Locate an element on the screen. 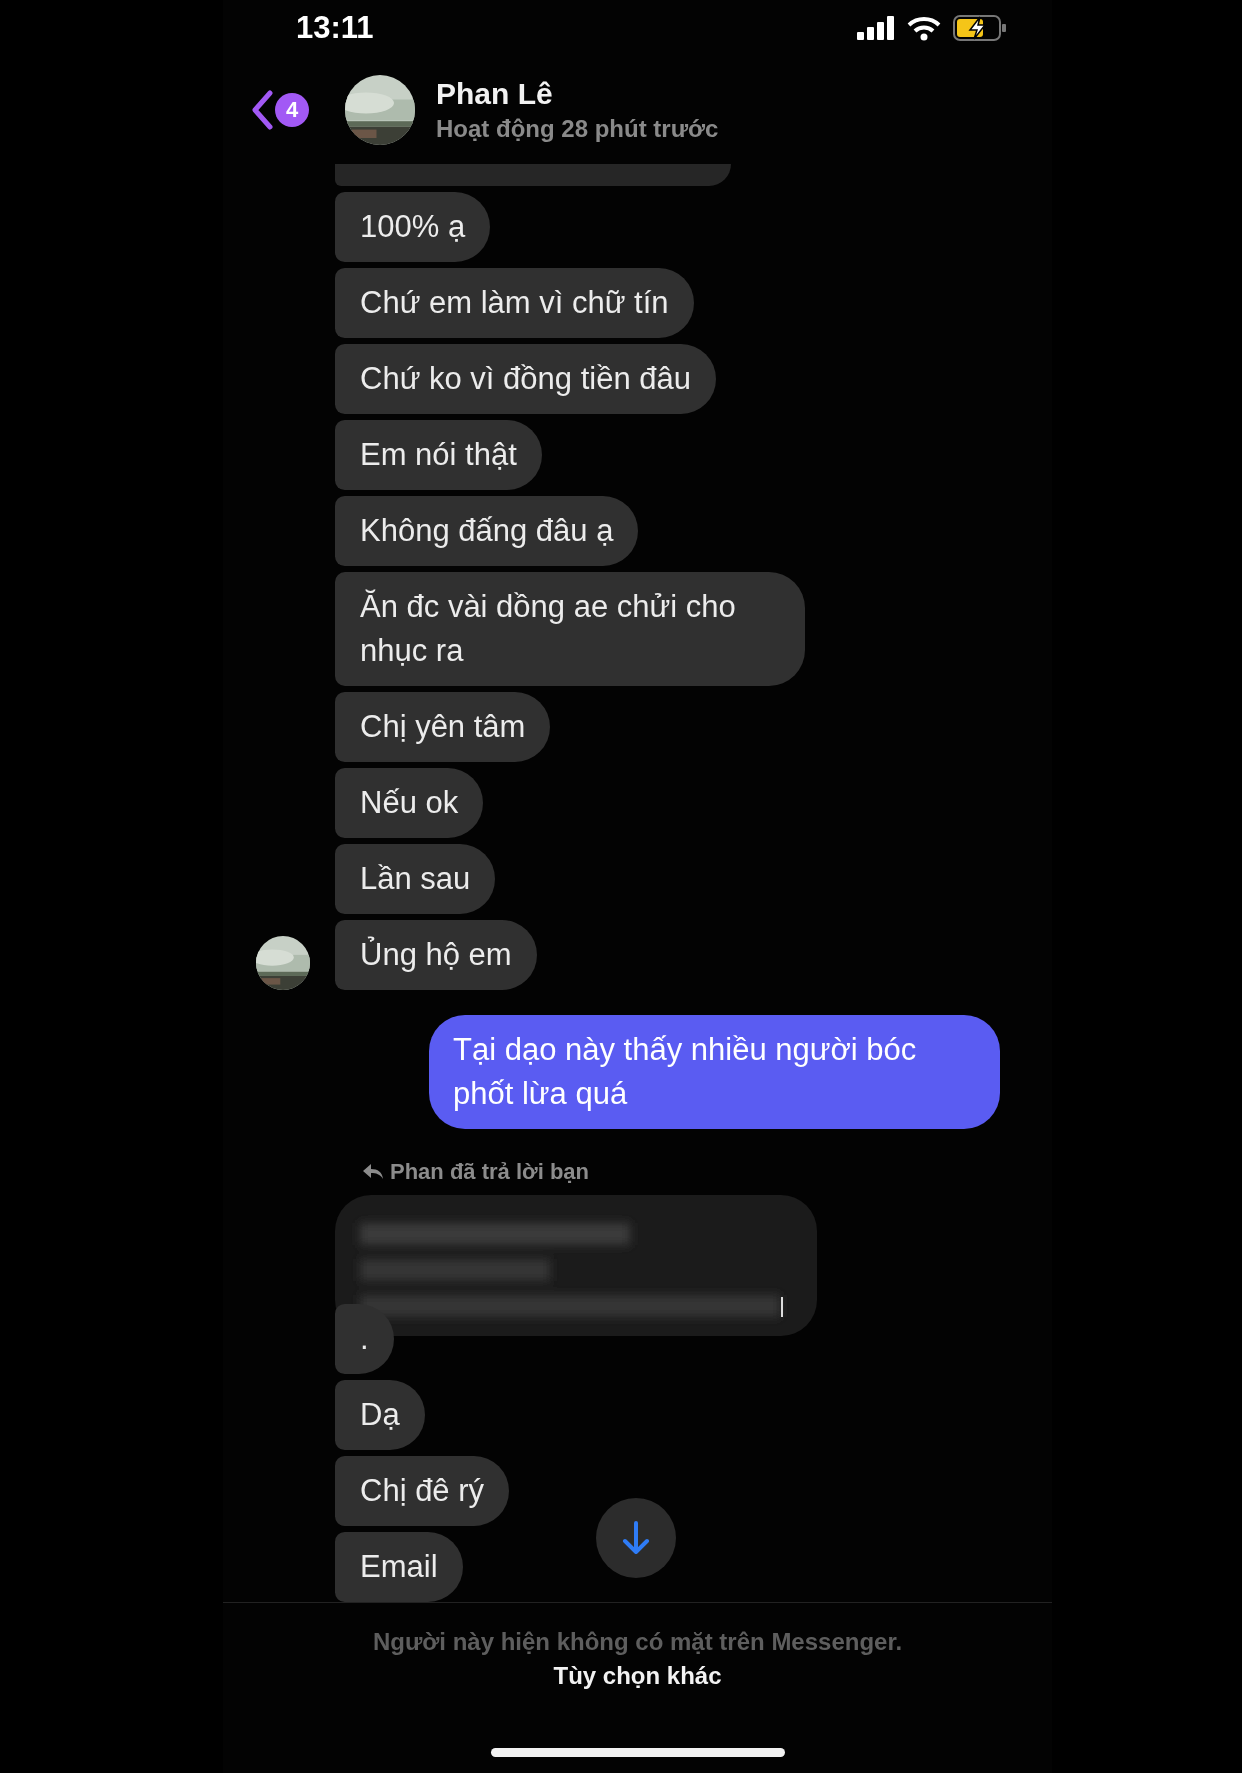 The height and width of the screenshot is (1773, 1242). message-bubble: . is located at coordinates (364, 1339).